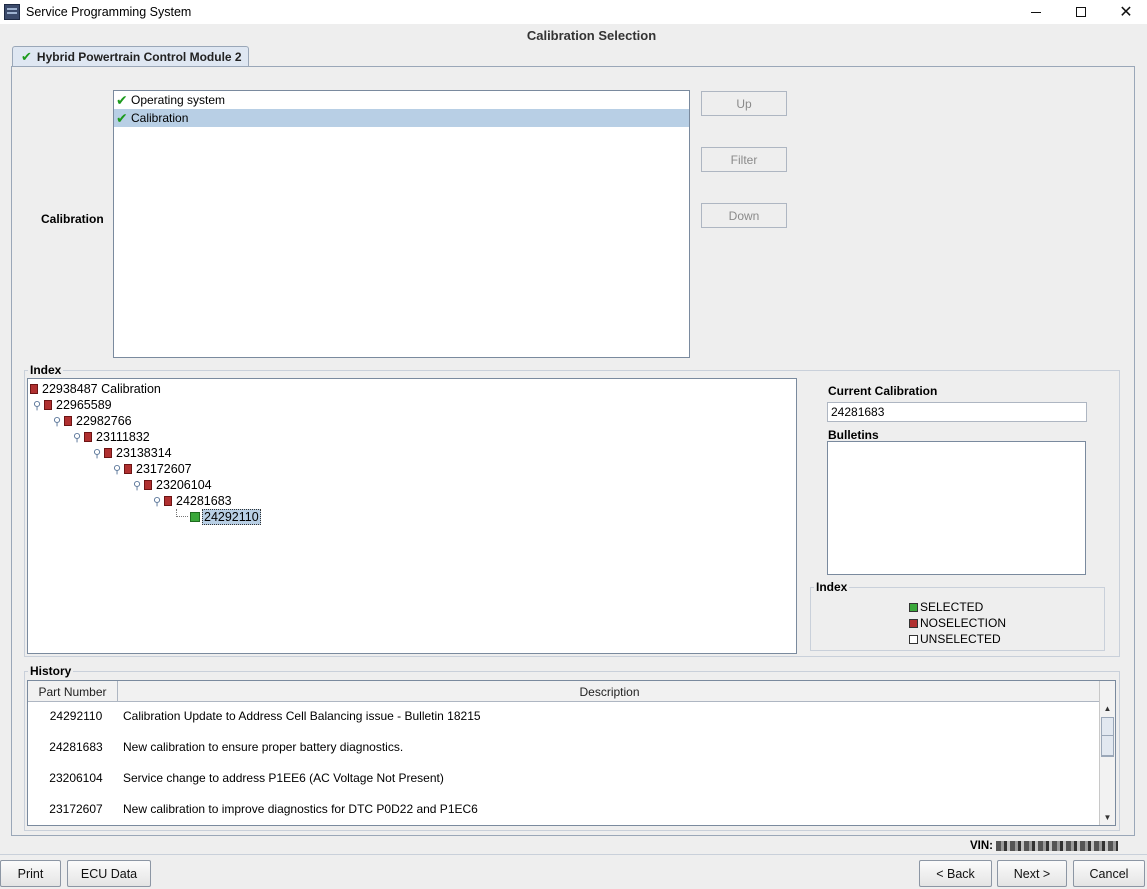 The height and width of the screenshot is (889, 1147). What do you see at coordinates (109, 12) in the screenshot?
I see `window-title: Service Programming System` at bounding box center [109, 12].